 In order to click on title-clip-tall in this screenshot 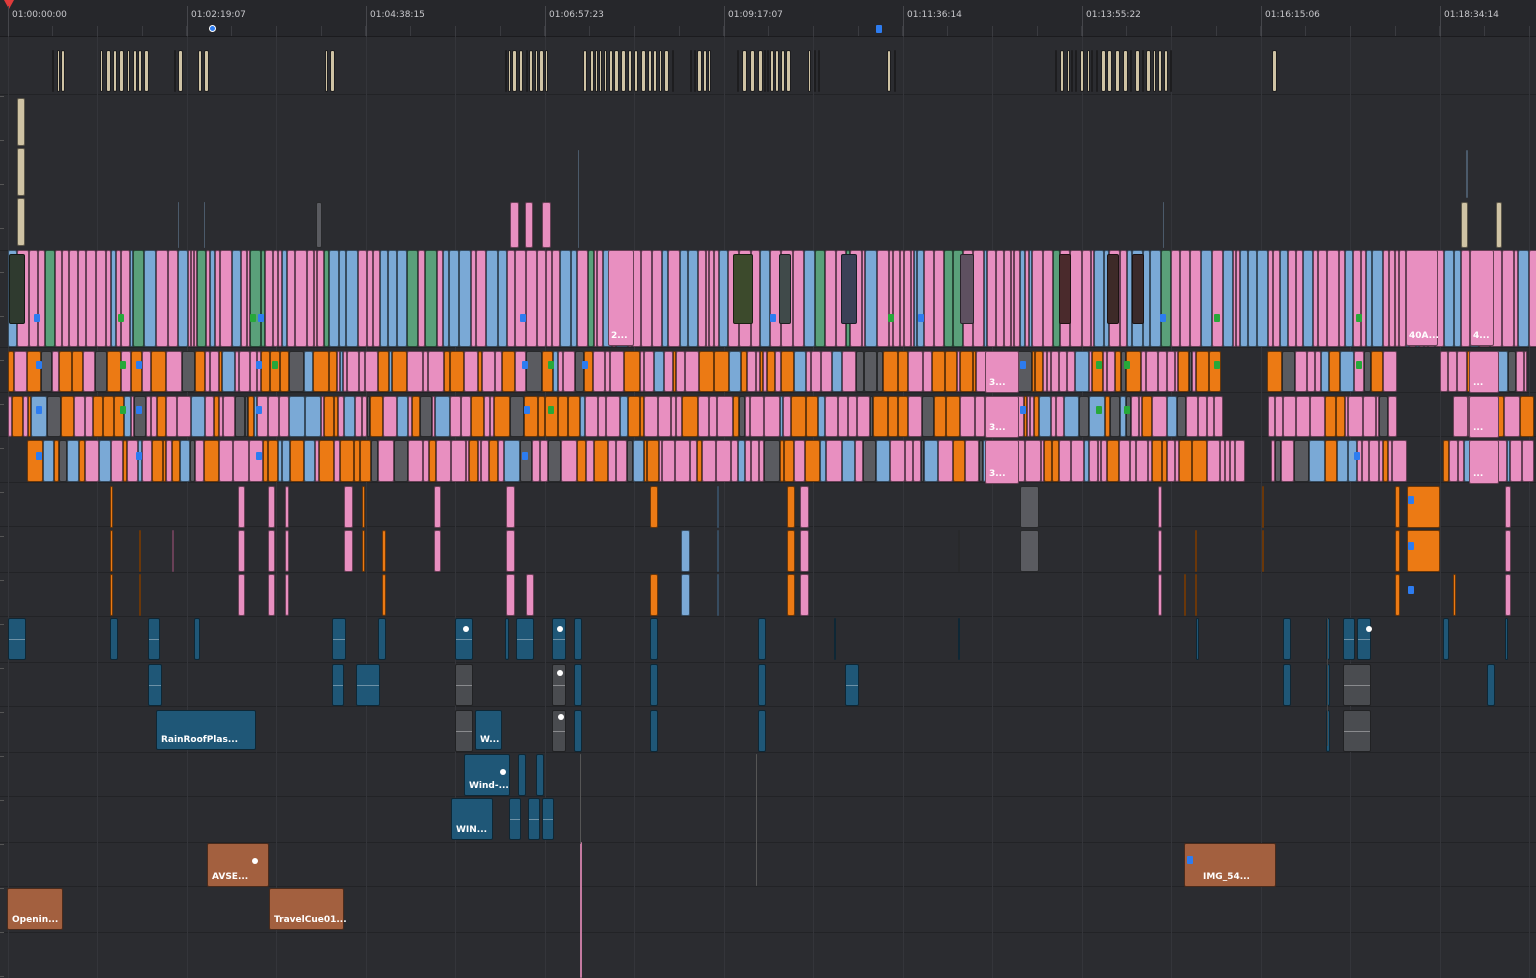, I will do `click(21, 122)`.